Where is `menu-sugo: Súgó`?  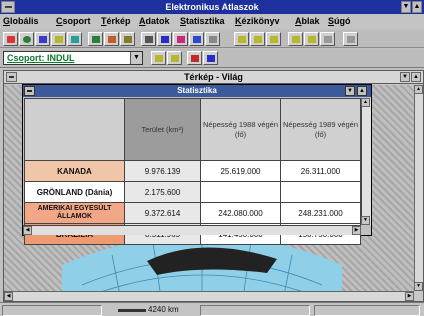 menu-sugo: Súgó is located at coordinates (339, 21).